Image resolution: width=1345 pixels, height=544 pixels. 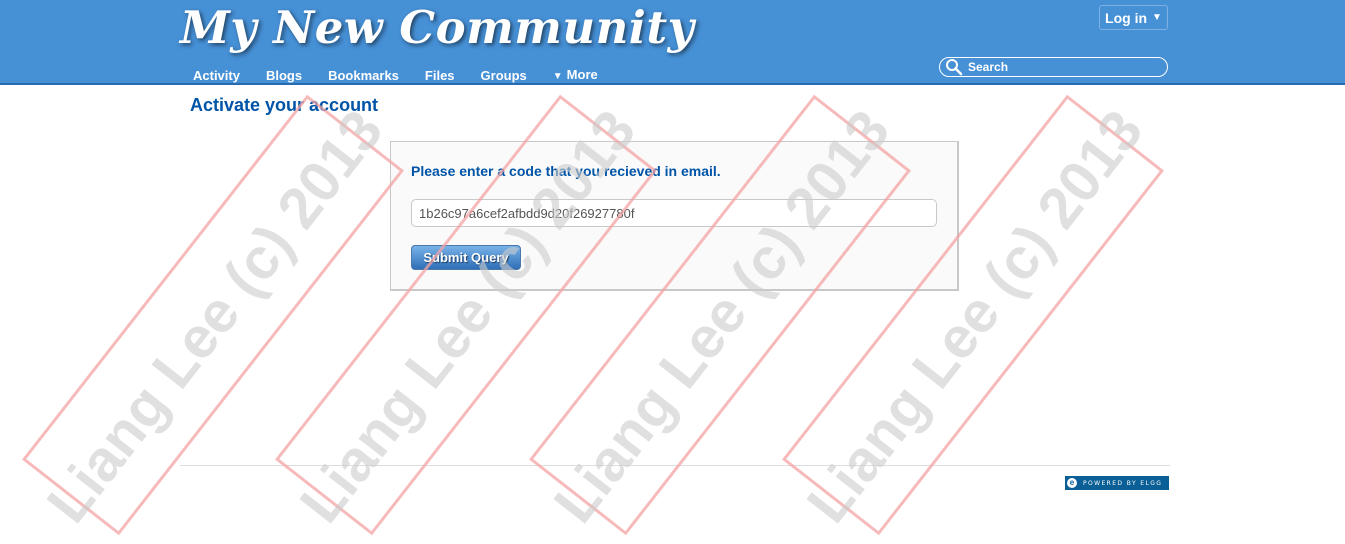 I want to click on page-title: Activate your account, so click(x=284, y=105).